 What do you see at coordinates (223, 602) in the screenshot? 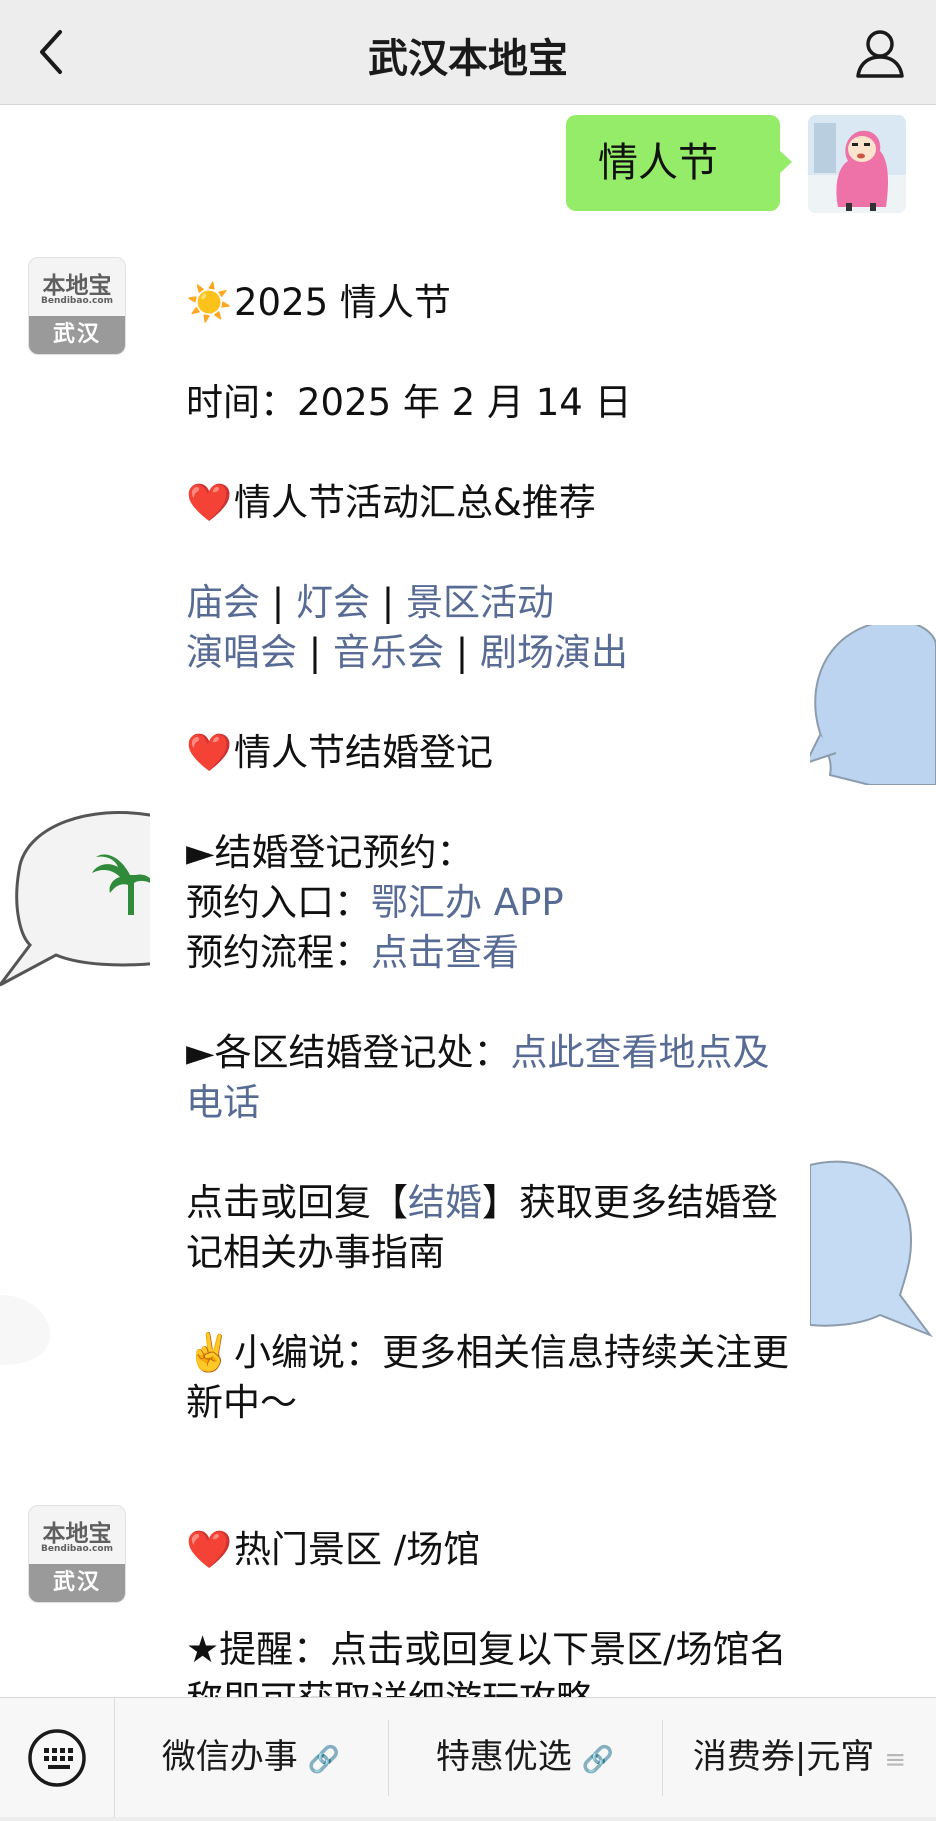
I see `link-temple-fair: 庙会` at bounding box center [223, 602].